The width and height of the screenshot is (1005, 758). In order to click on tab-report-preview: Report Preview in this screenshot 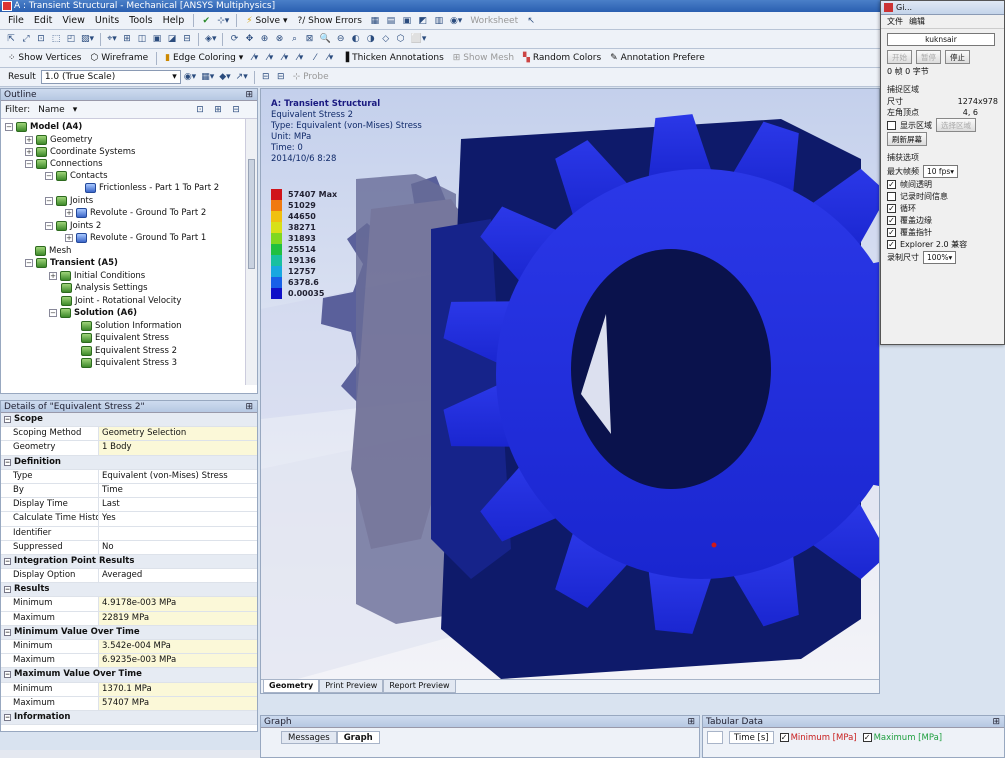, I will do `click(419, 686)`.